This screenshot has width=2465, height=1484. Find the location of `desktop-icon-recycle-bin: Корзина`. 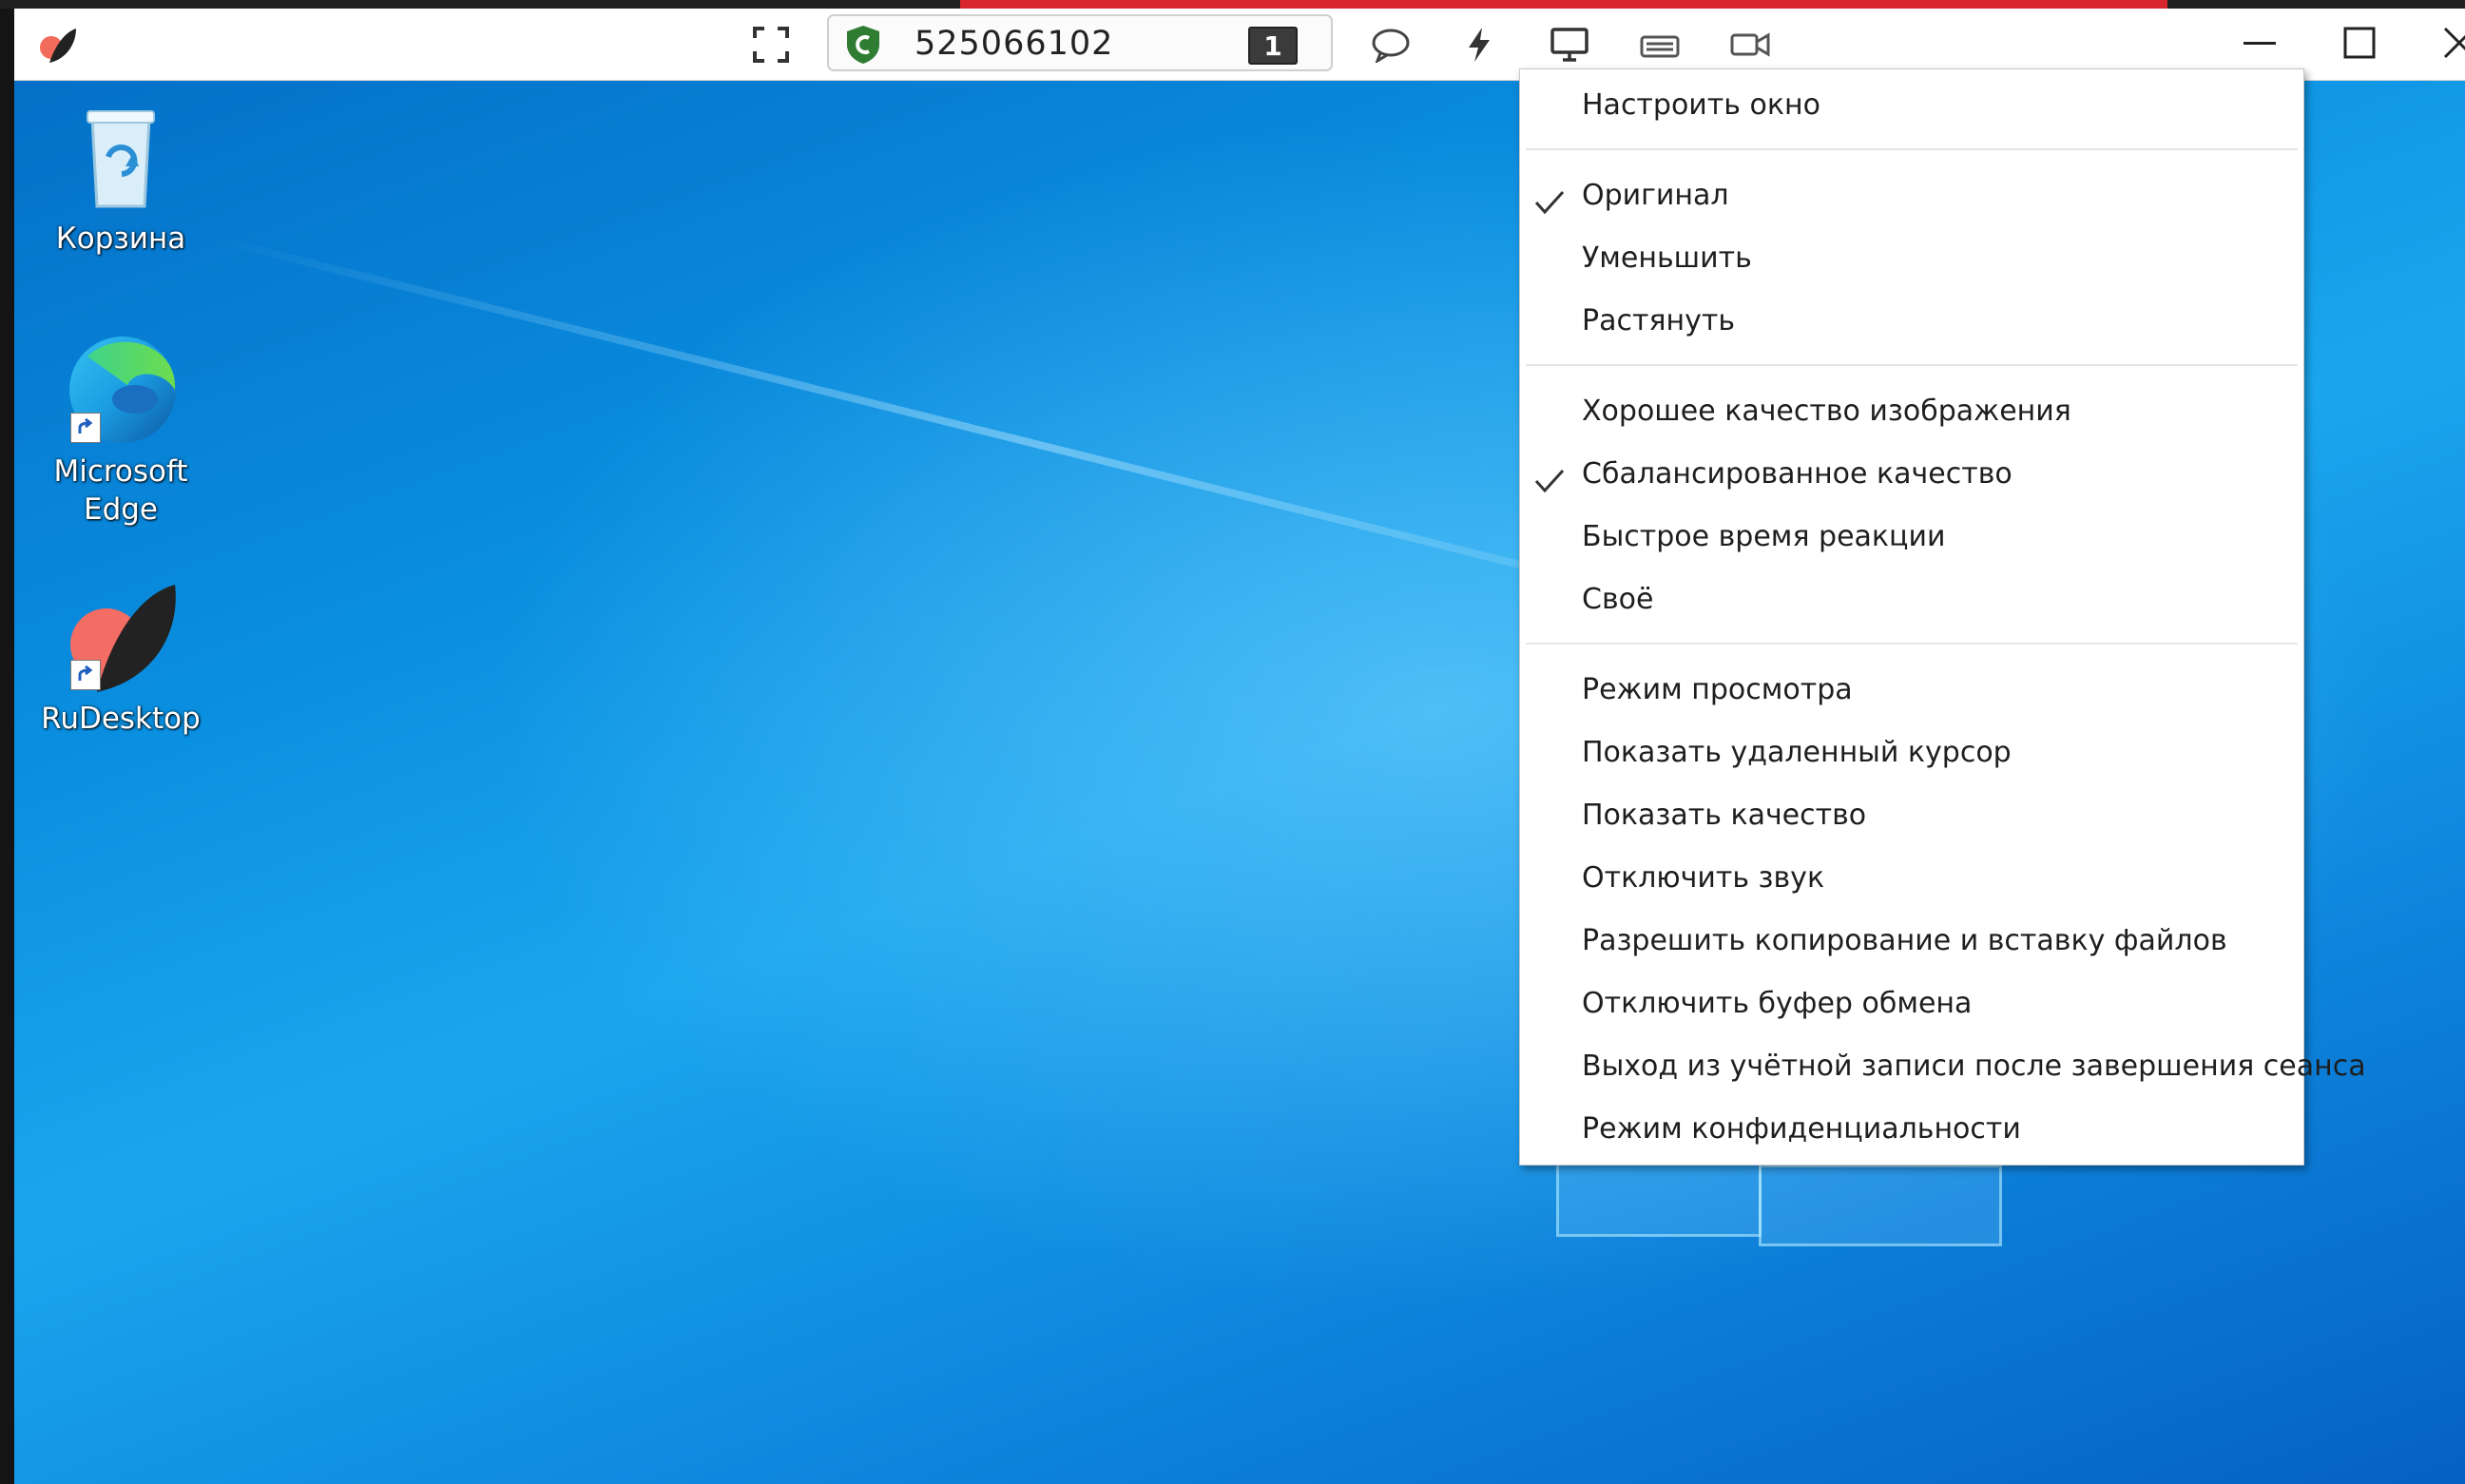

desktop-icon-recycle-bin: Корзина is located at coordinates (120, 179).